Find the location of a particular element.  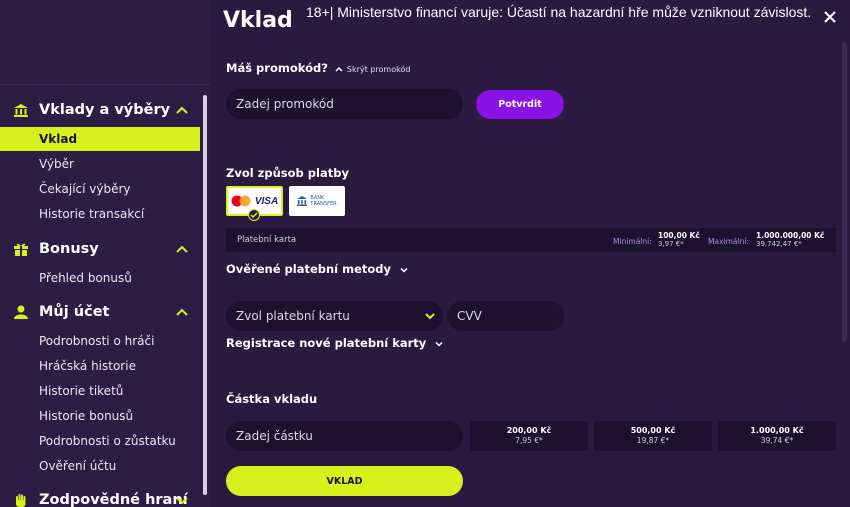

register-card-toggle: Registrace nové platební karty is located at coordinates (334, 343).